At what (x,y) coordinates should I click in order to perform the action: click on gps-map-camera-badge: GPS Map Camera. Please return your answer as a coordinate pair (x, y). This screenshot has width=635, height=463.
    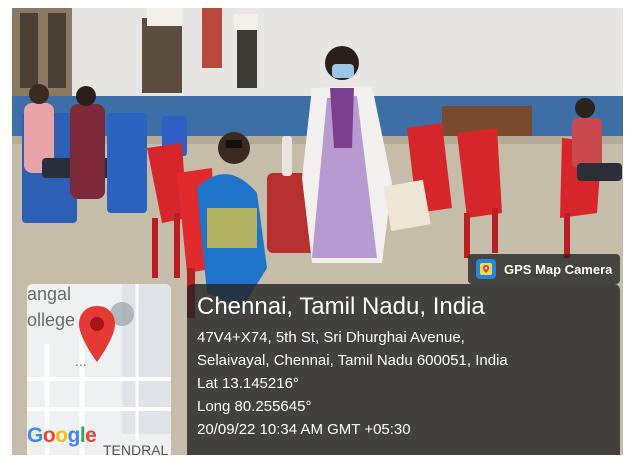
    Looking at the image, I should click on (544, 269).